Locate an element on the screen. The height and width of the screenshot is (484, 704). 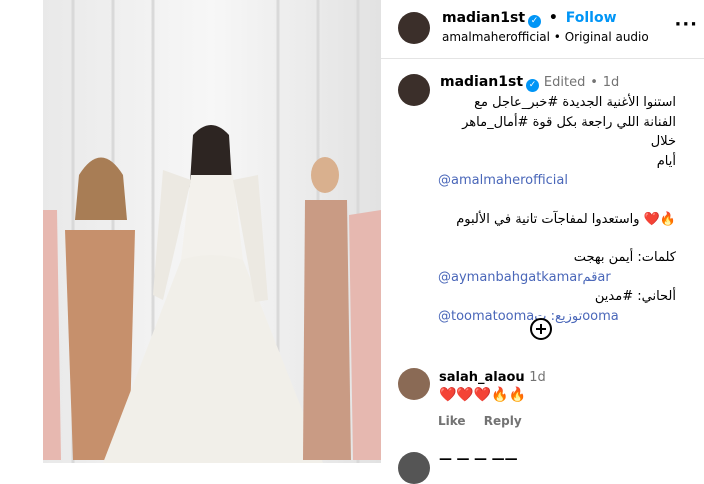
author-name-row: madian1st ✓ • Follow is located at coordinates (529, 19).